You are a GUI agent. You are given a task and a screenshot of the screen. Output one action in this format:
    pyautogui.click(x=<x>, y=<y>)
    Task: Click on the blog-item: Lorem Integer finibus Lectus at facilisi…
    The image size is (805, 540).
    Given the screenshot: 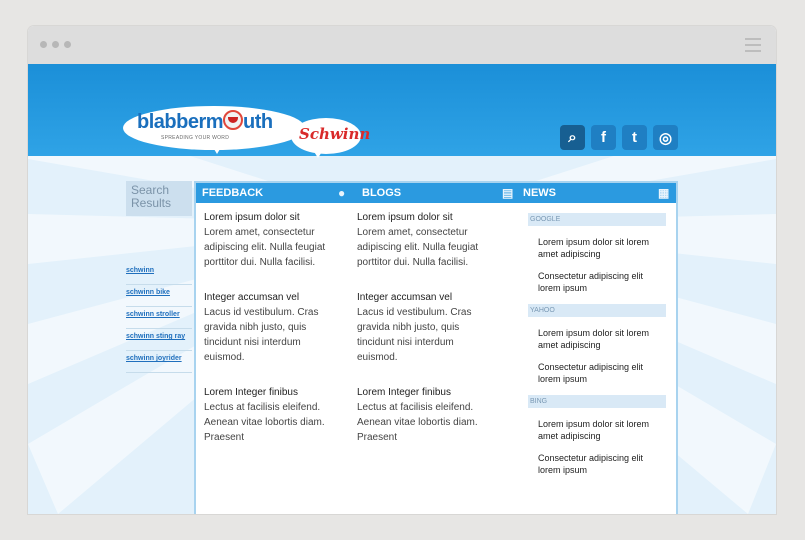 What is the action you would take?
    pyautogui.click(x=427, y=415)
    